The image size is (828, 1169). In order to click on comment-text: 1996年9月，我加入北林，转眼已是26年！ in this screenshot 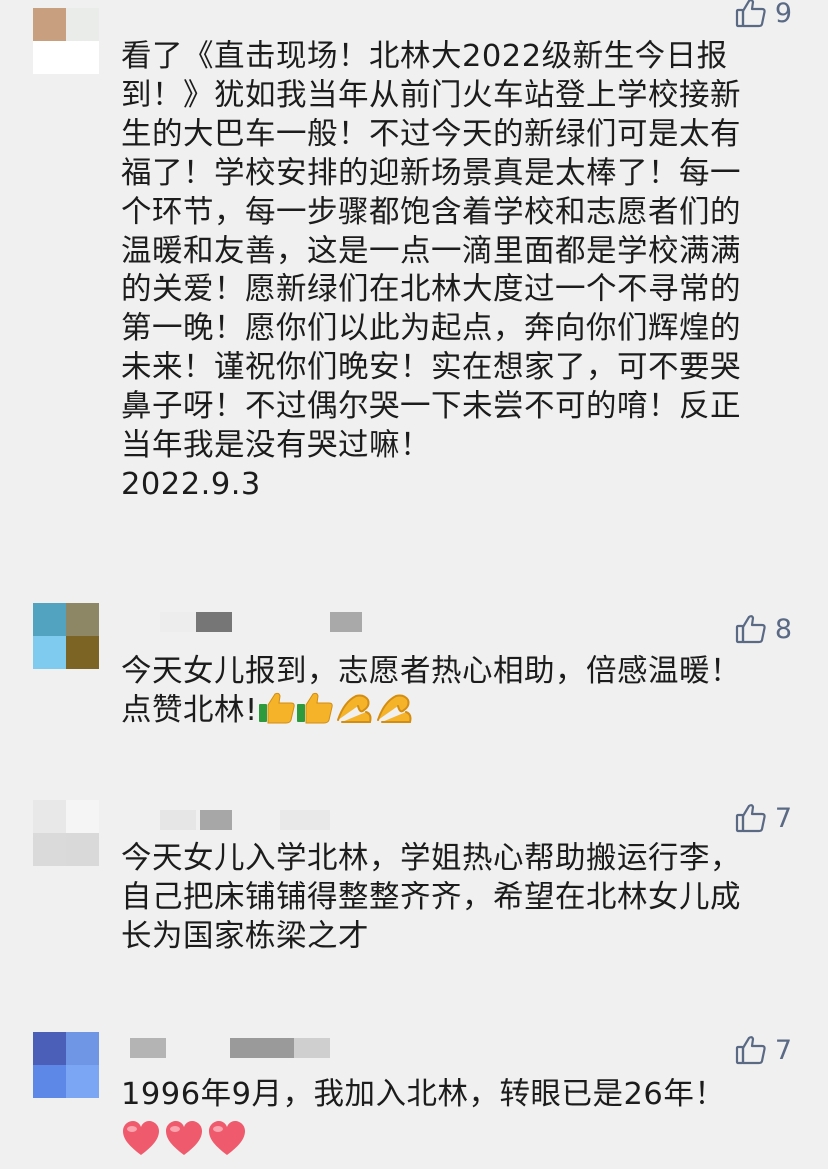, I will do `click(461, 1095)`.